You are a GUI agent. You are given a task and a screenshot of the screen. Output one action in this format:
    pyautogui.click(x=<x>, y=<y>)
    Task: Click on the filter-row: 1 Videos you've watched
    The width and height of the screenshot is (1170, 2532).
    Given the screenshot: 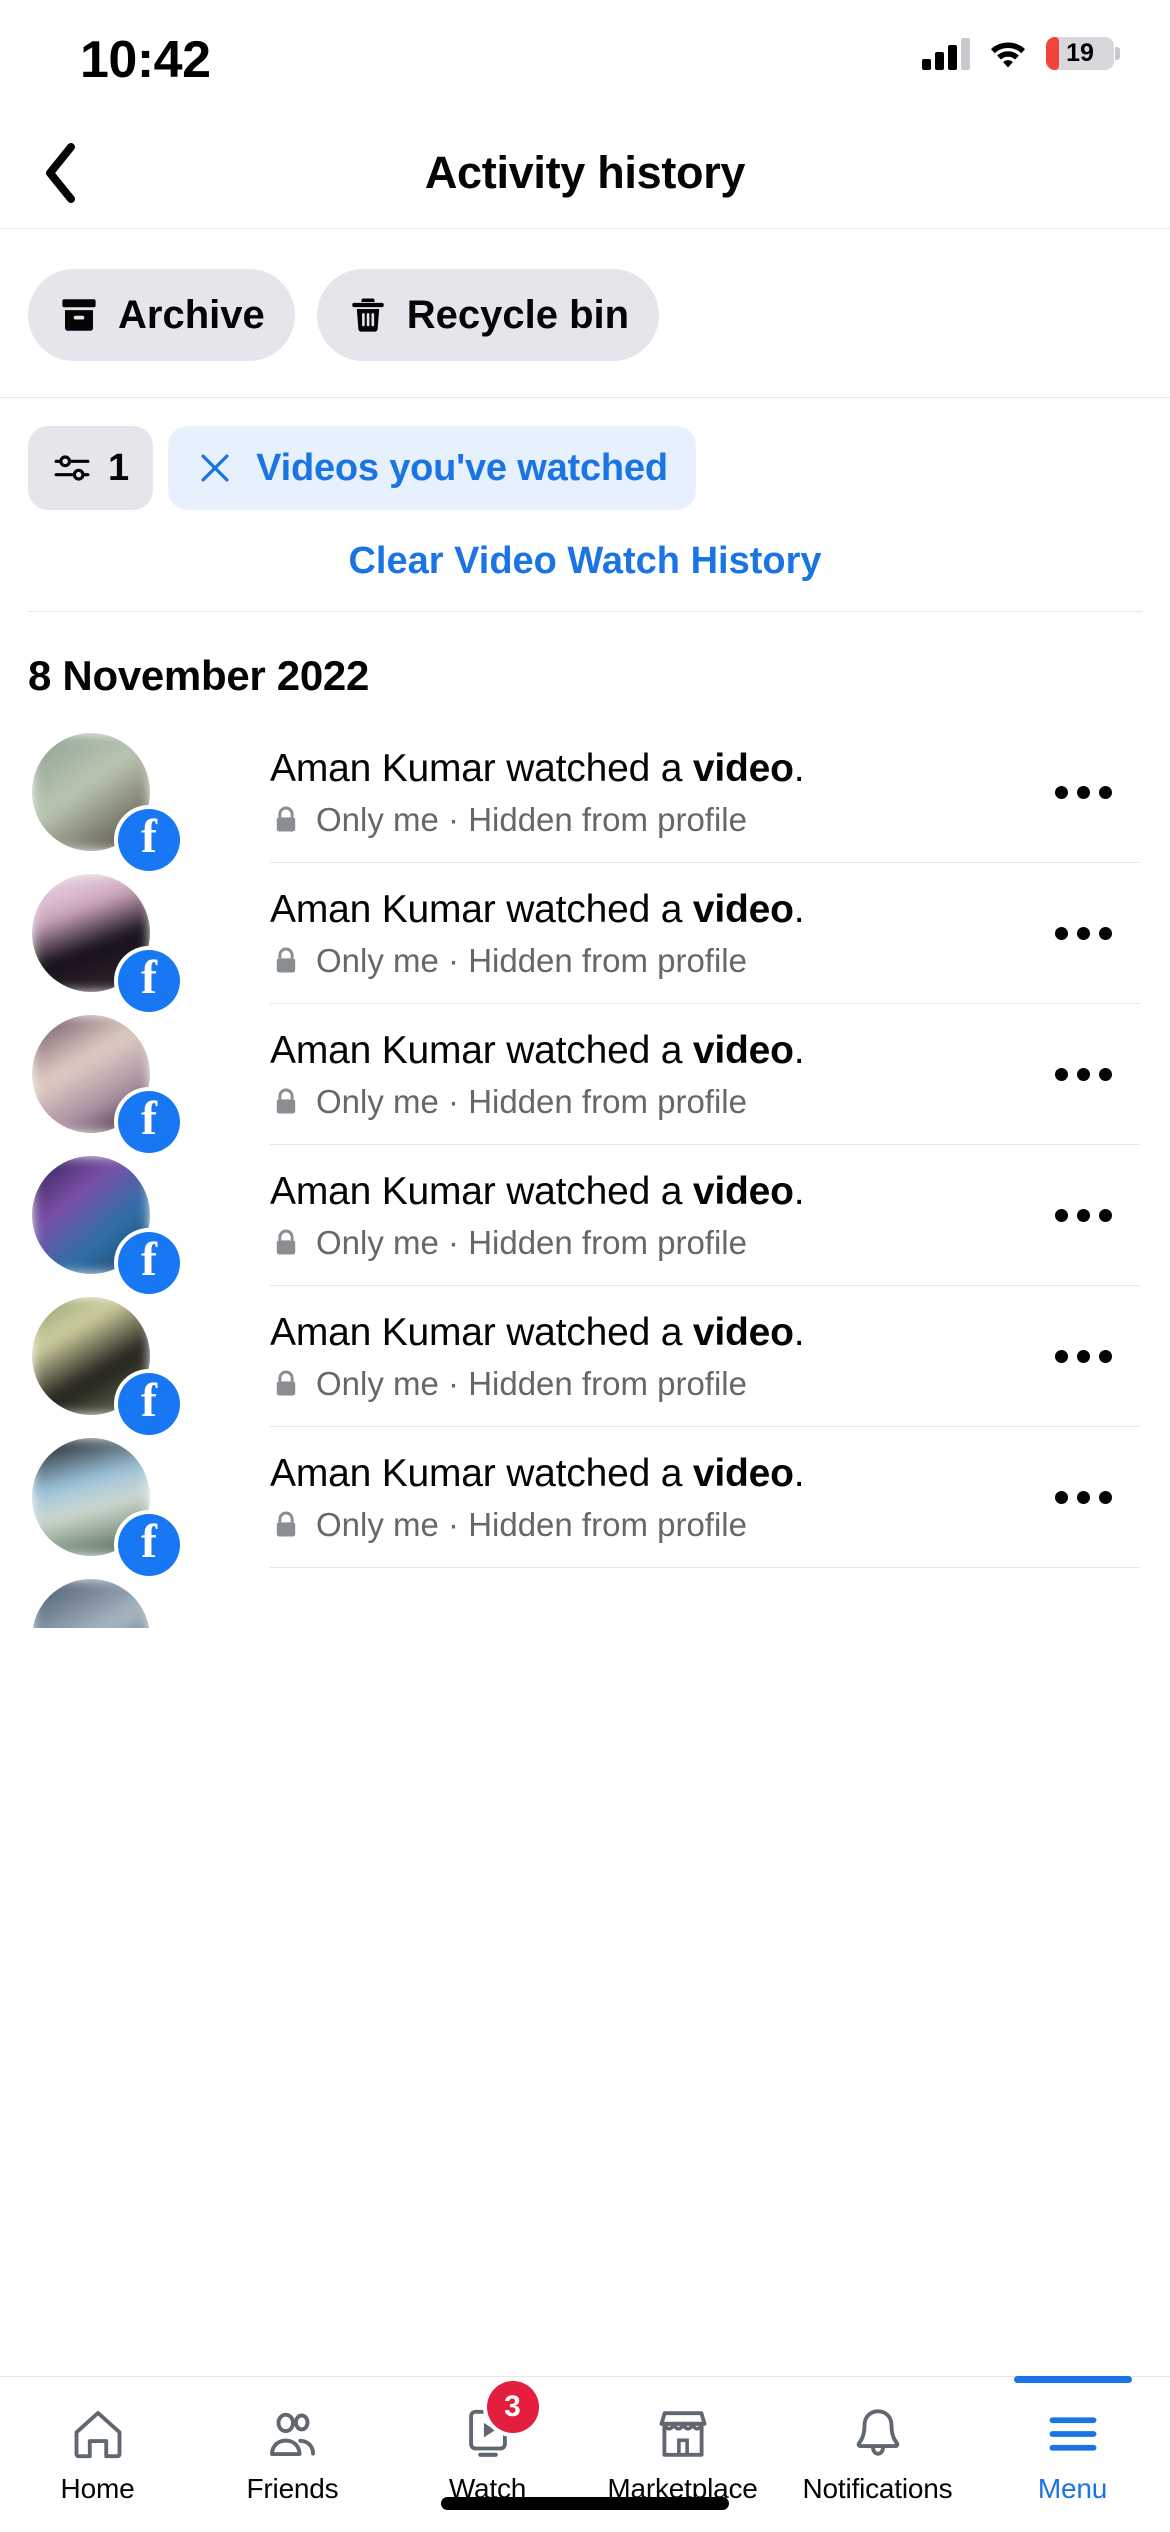 What is the action you would take?
    pyautogui.click(x=585, y=454)
    